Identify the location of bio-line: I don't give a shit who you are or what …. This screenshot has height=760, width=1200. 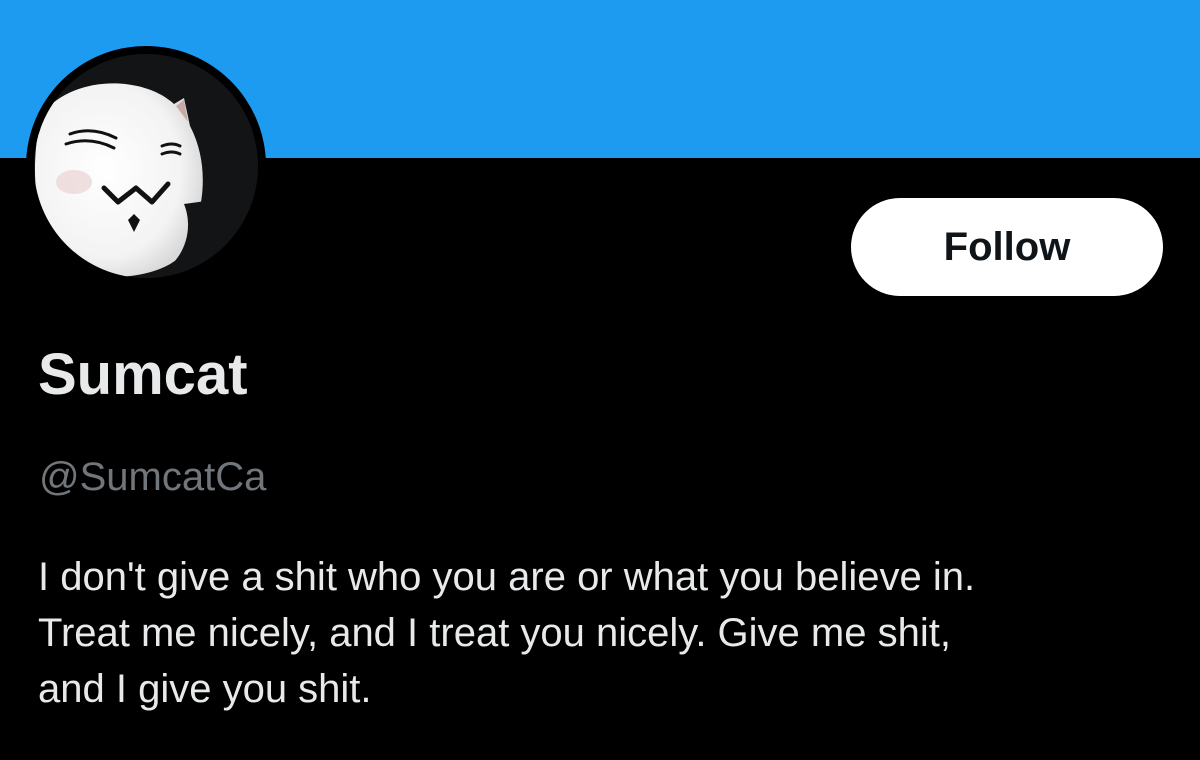
(507, 577).